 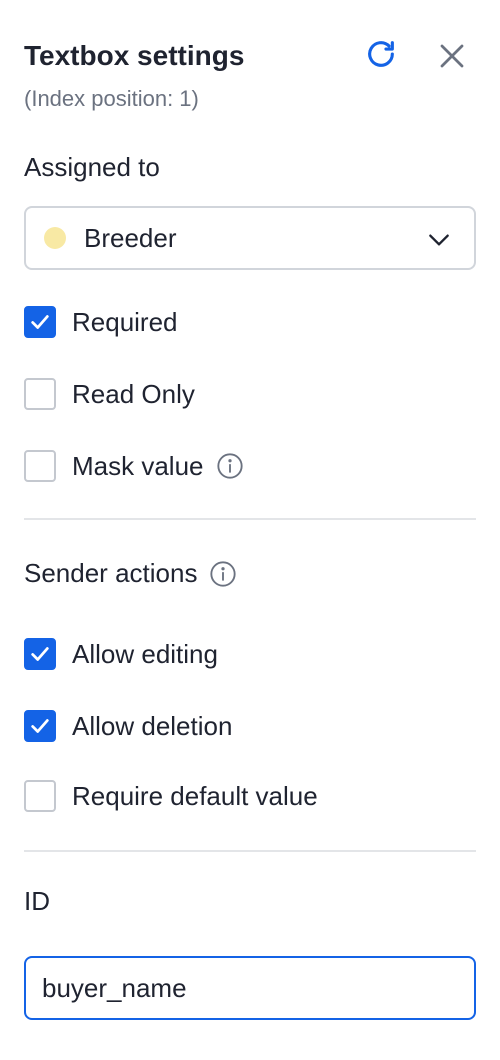 I want to click on require-default-value-checkbox, so click(x=40, y=796).